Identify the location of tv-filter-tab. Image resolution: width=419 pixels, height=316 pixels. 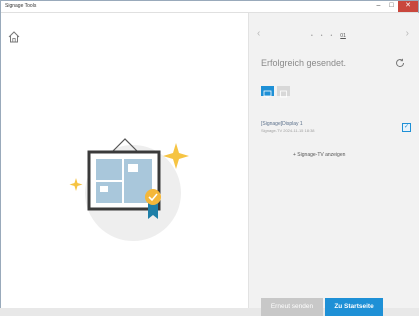
(267, 92).